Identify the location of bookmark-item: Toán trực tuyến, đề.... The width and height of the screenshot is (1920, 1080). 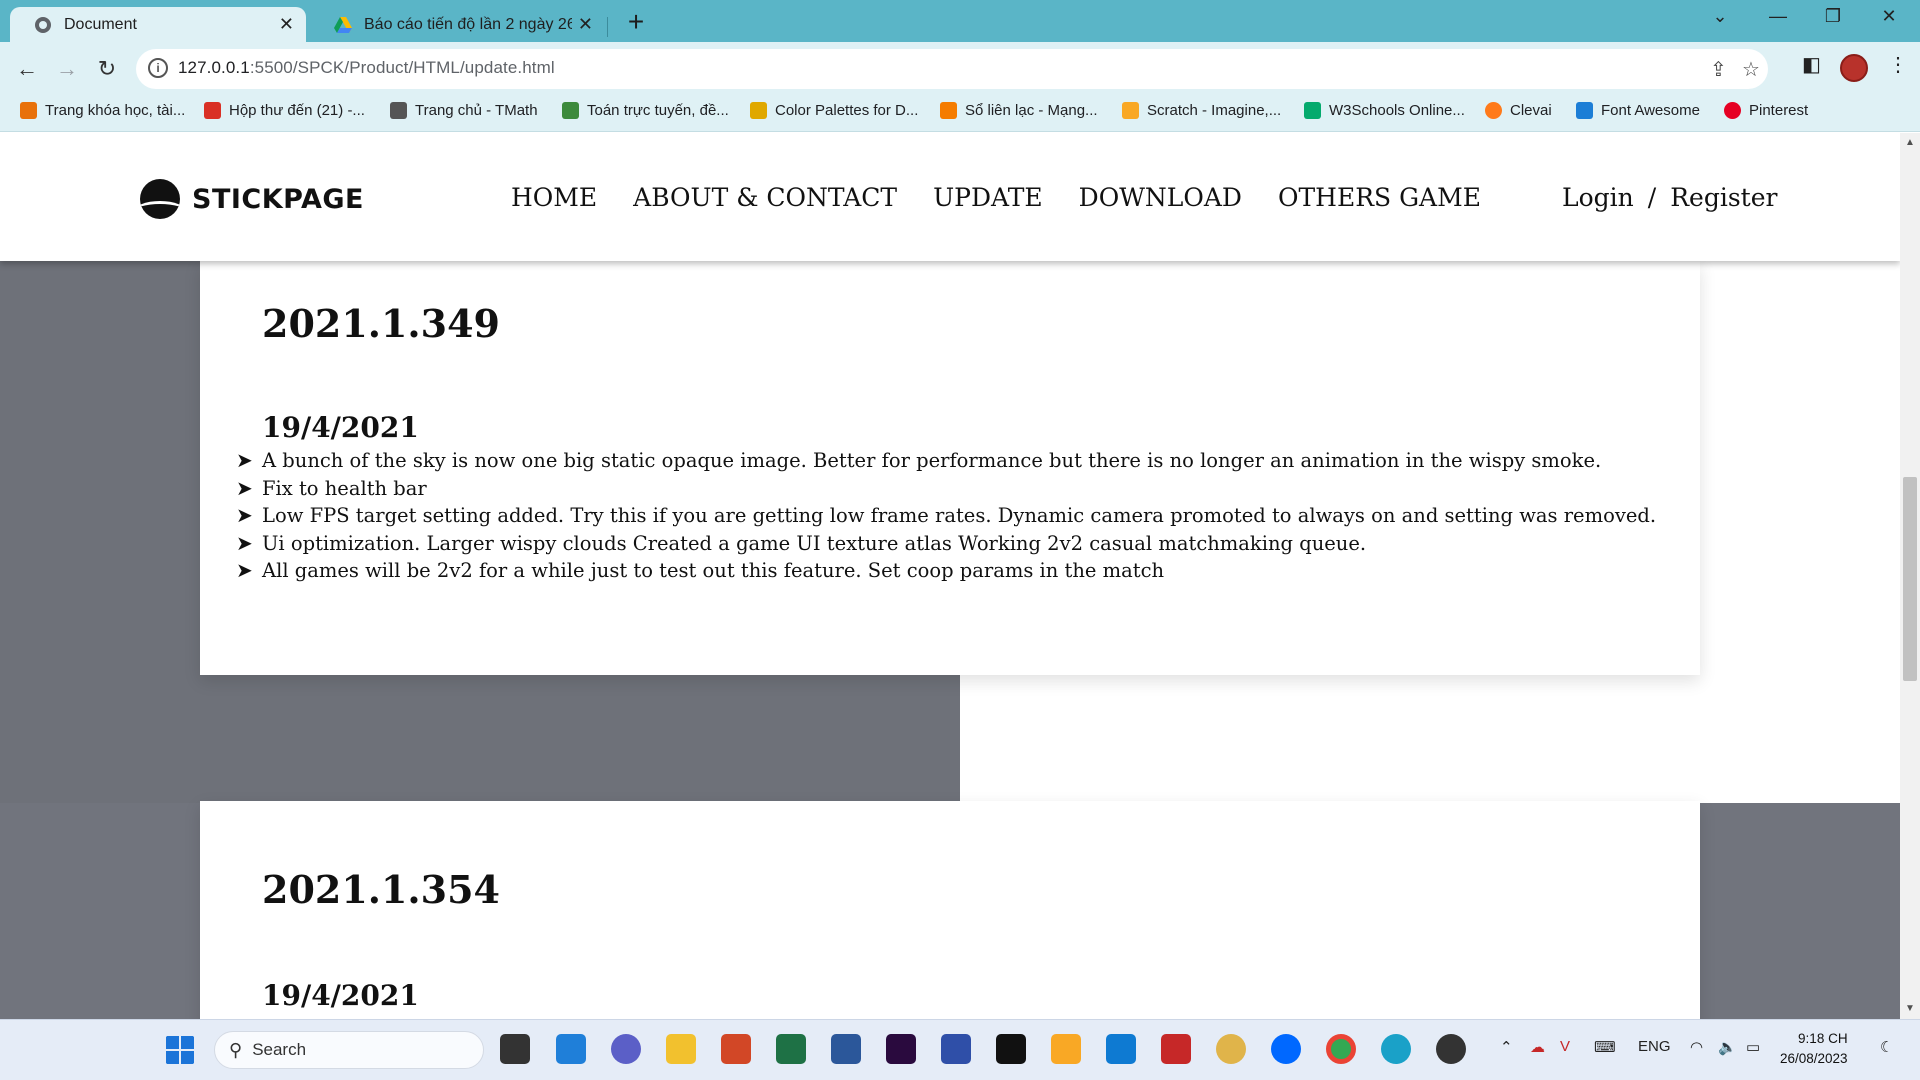
(645, 110).